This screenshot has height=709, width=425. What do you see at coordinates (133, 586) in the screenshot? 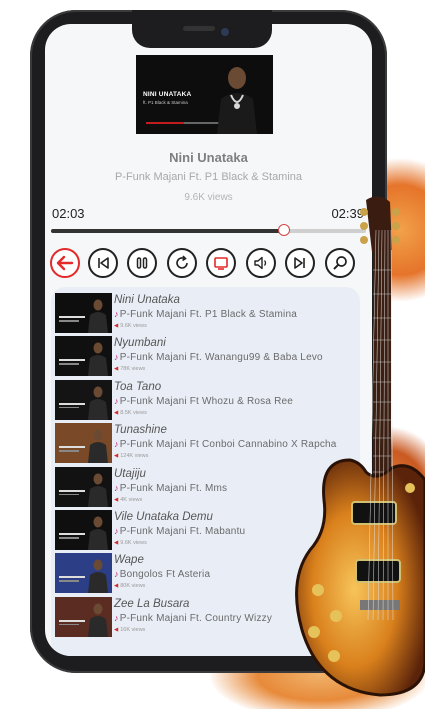
I see `playlist-item-views-text: 80K views` at bounding box center [133, 586].